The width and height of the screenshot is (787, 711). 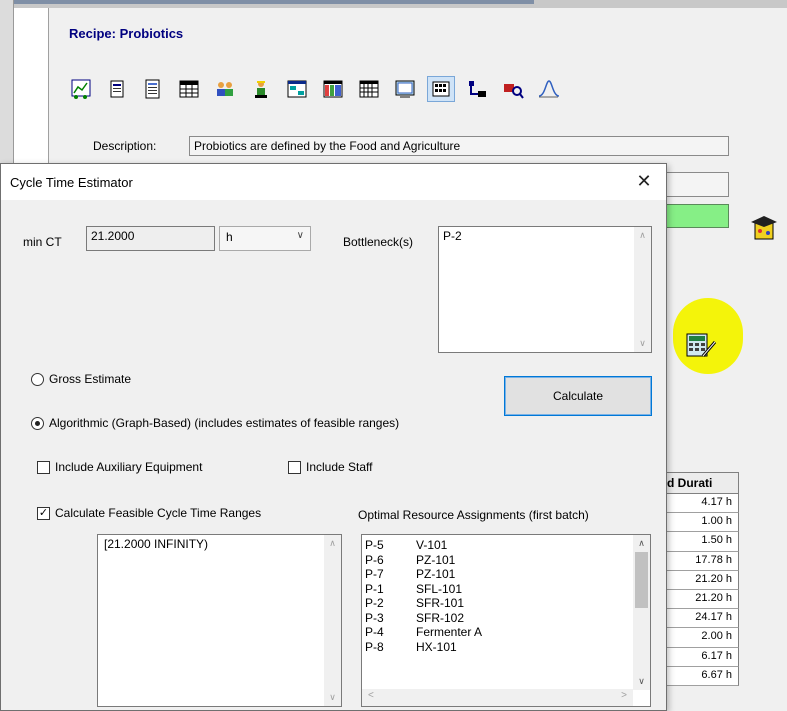 I want to click on gross-estimate-label: Gross Estimate, so click(x=90, y=379).